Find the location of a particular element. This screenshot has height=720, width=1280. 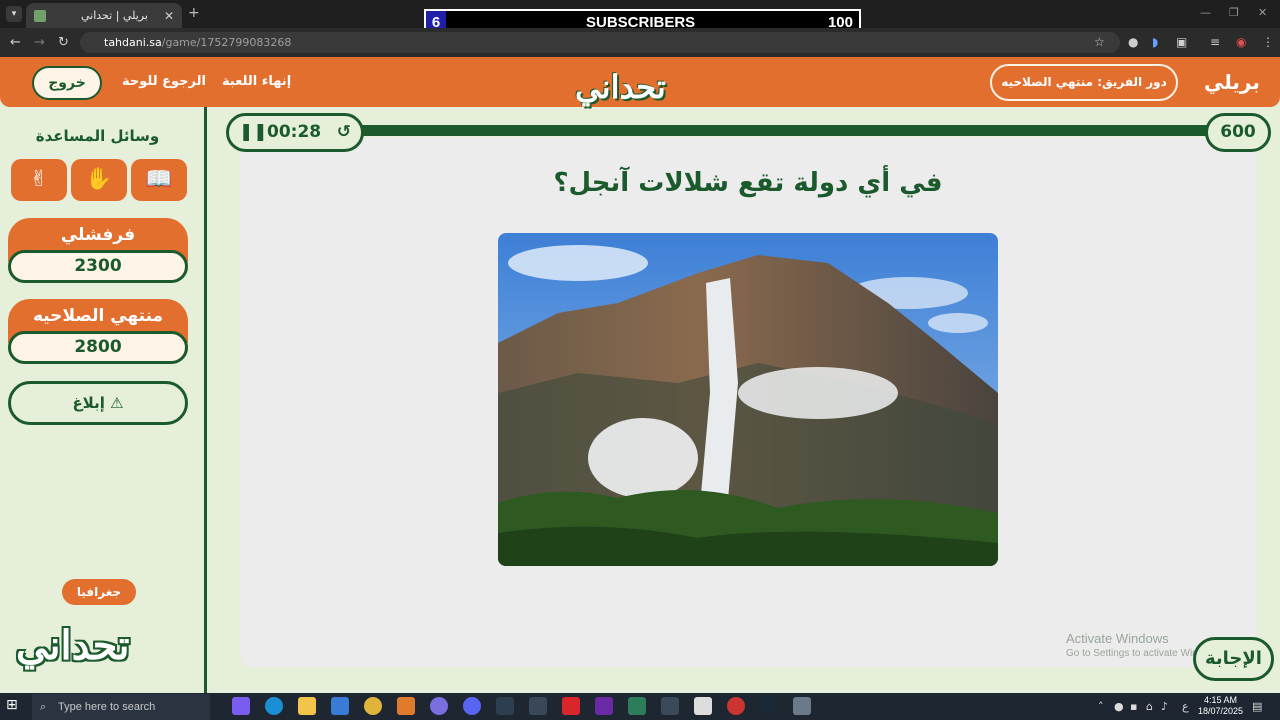

timer-track is located at coordinates (780, 130).